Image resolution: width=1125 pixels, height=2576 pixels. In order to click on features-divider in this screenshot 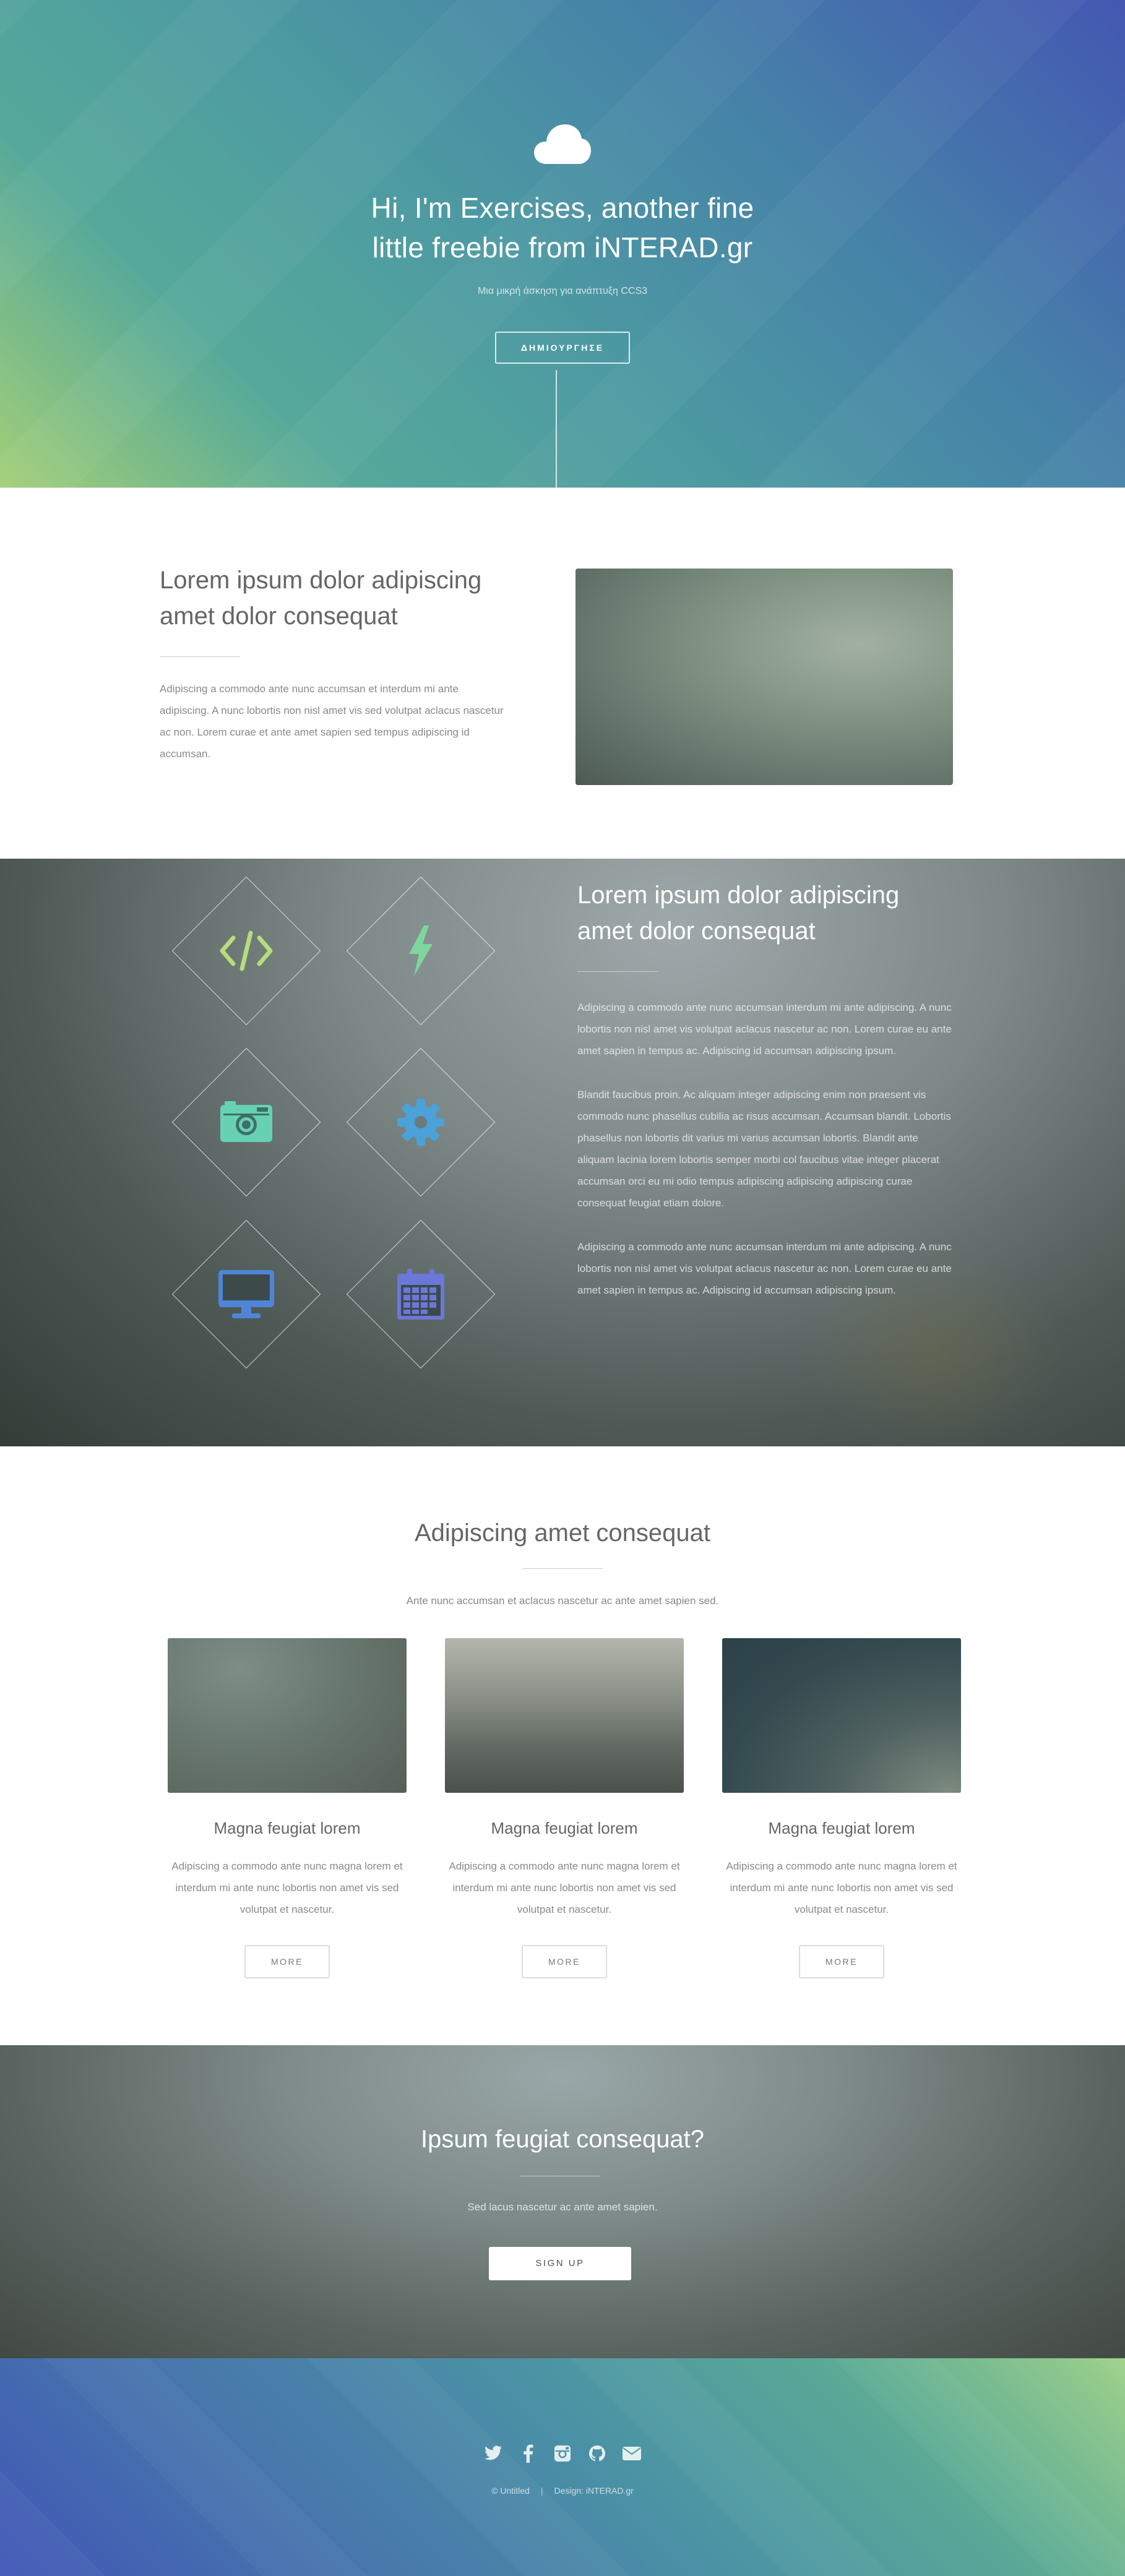, I will do `click(618, 972)`.